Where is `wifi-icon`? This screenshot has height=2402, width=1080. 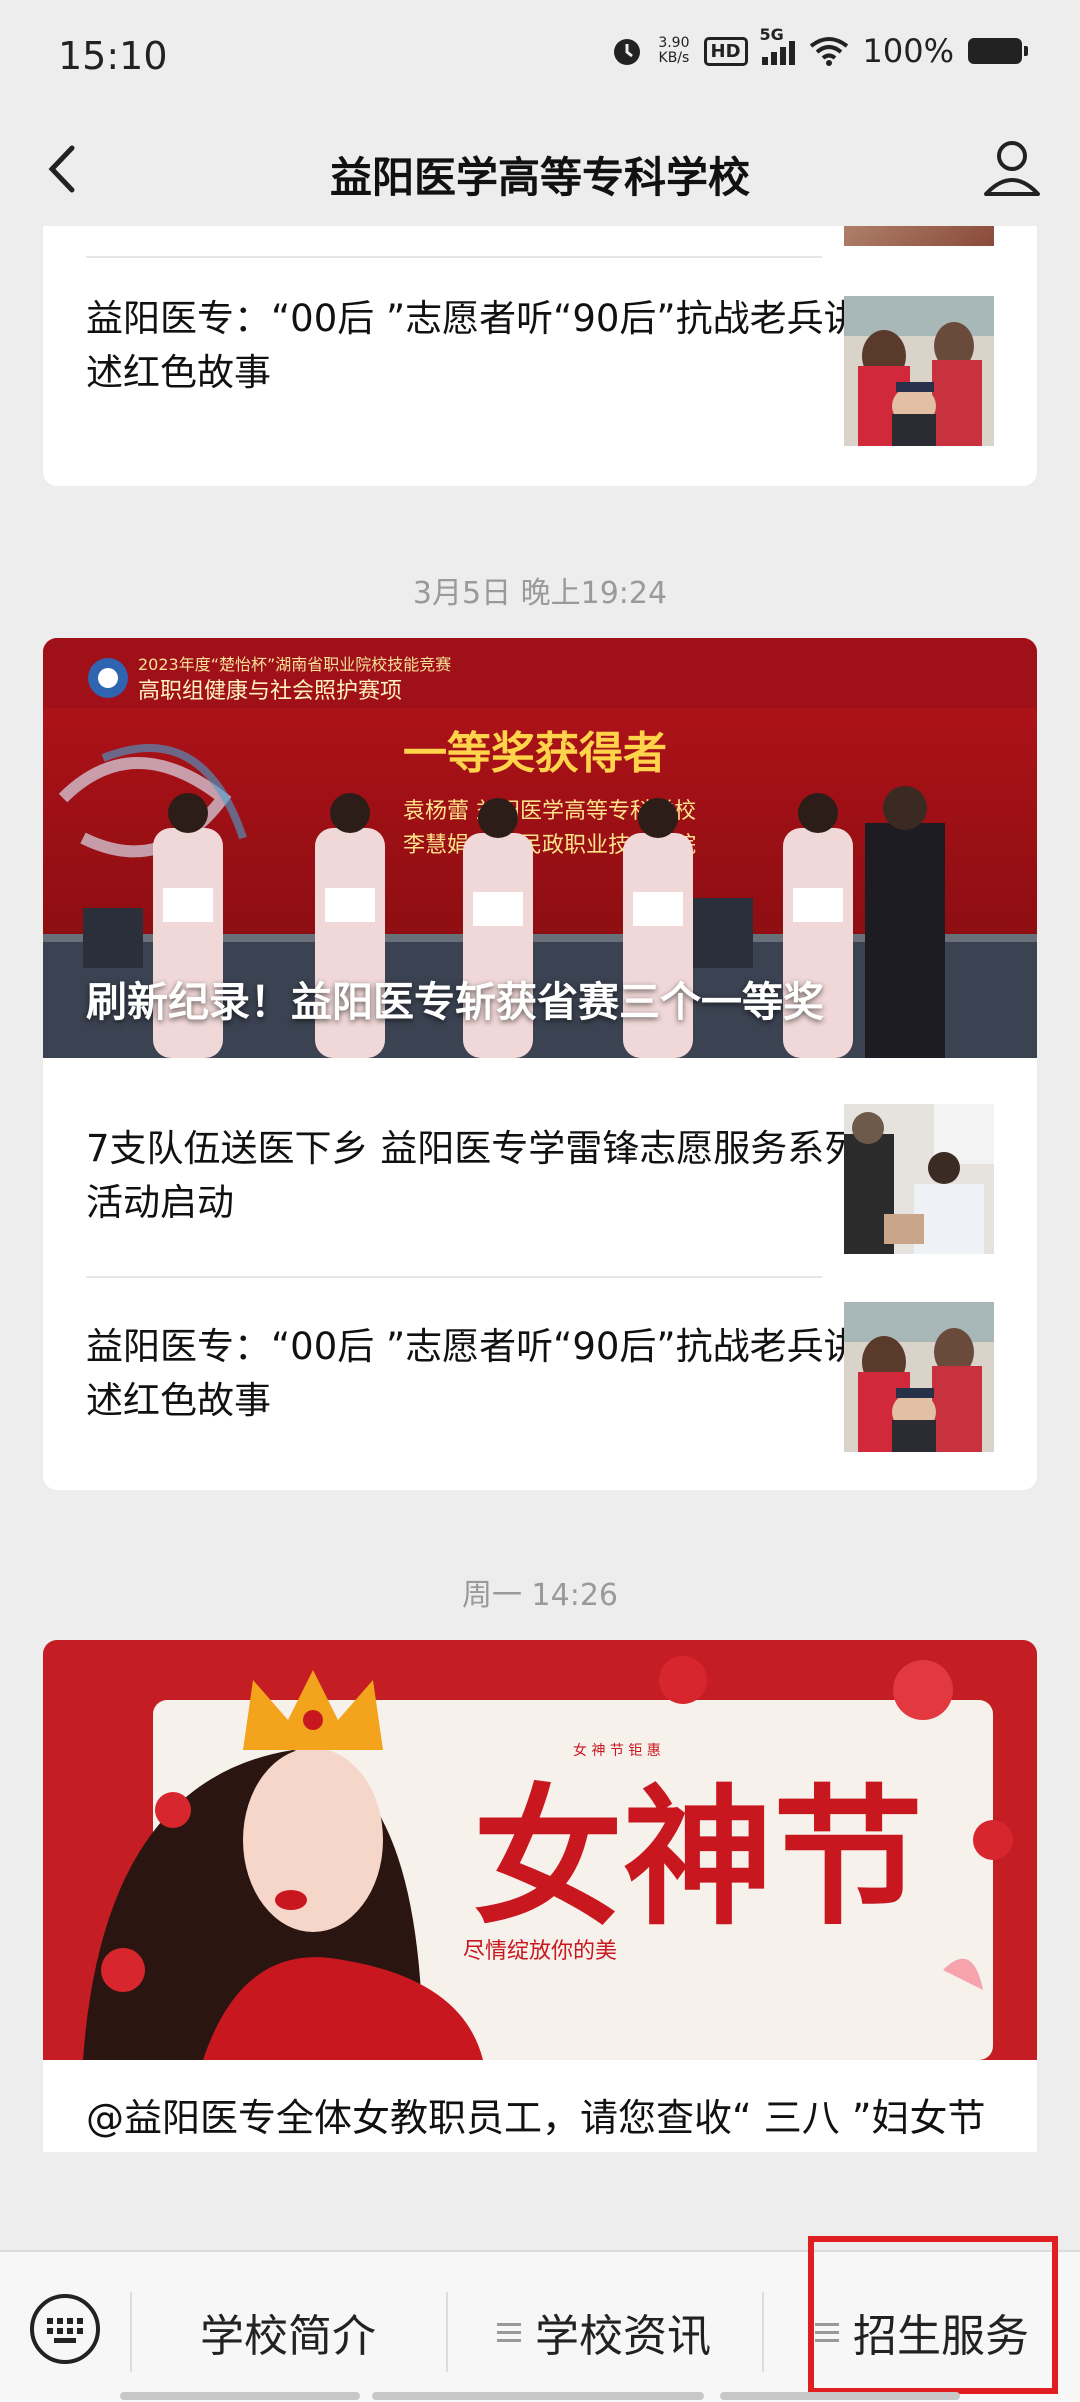 wifi-icon is located at coordinates (828, 51).